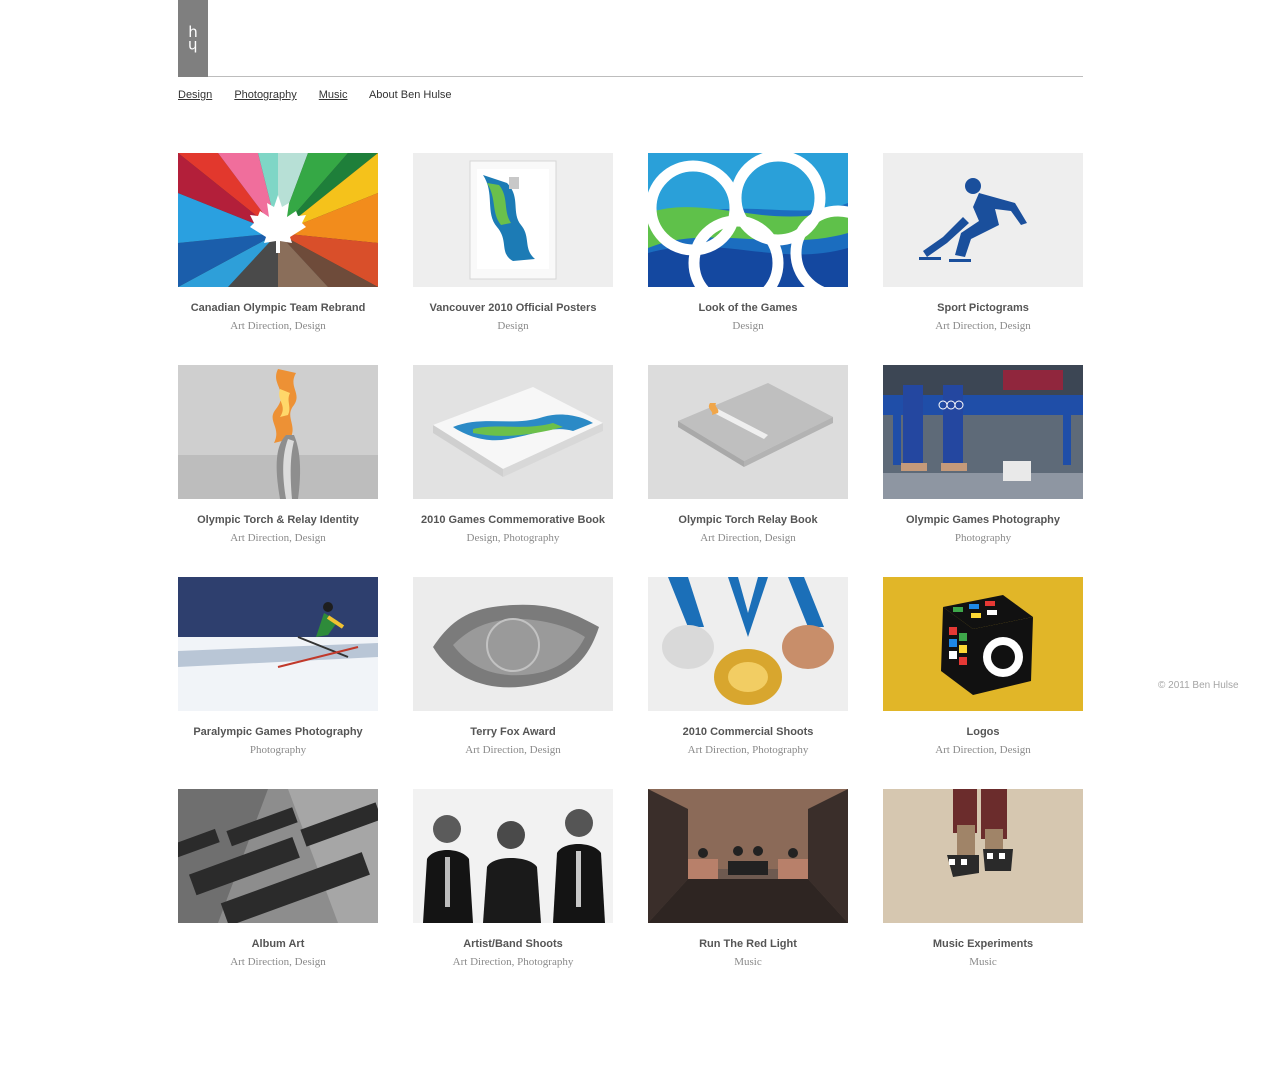 This screenshot has height=1071, width=1261. Describe the element at coordinates (278, 856) in the screenshot. I see `project-thumbnail-album-art` at that location.